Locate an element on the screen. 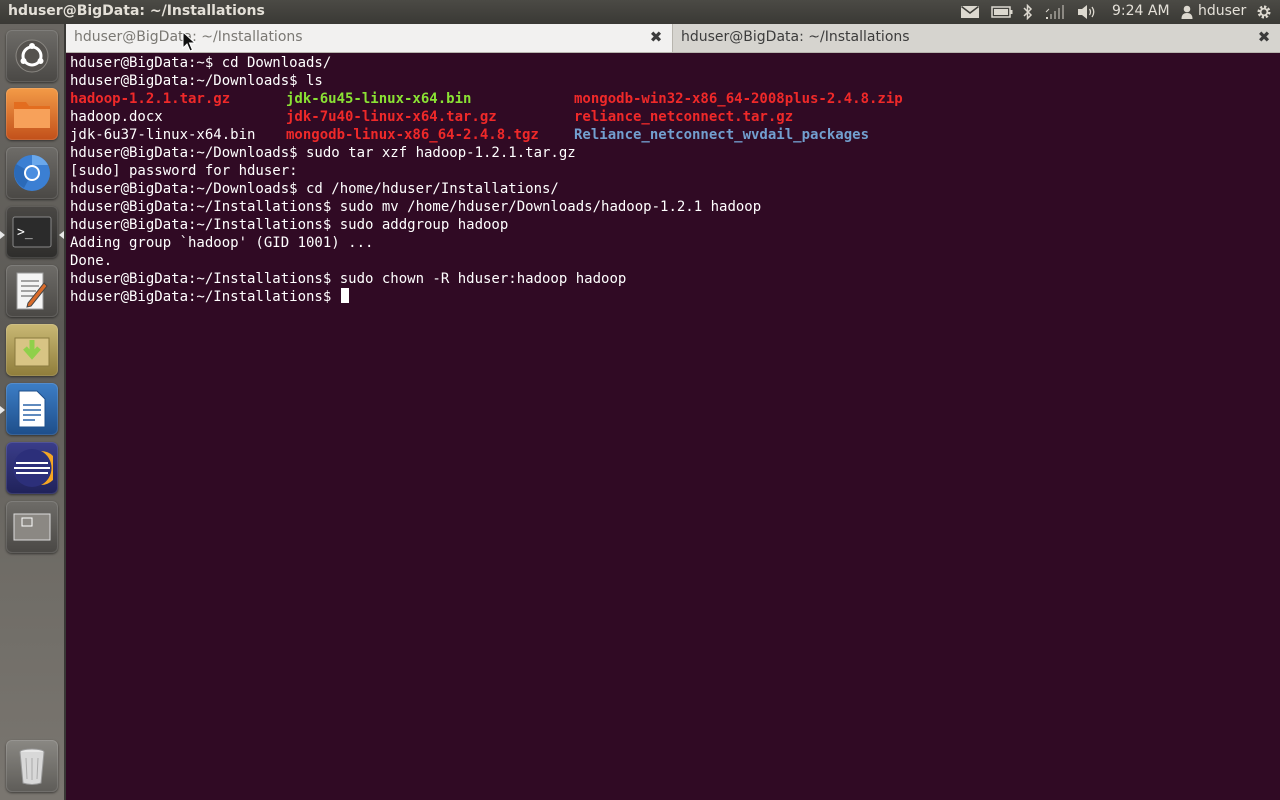  terminal-icon: >_ is located at coordinates (32, 232).